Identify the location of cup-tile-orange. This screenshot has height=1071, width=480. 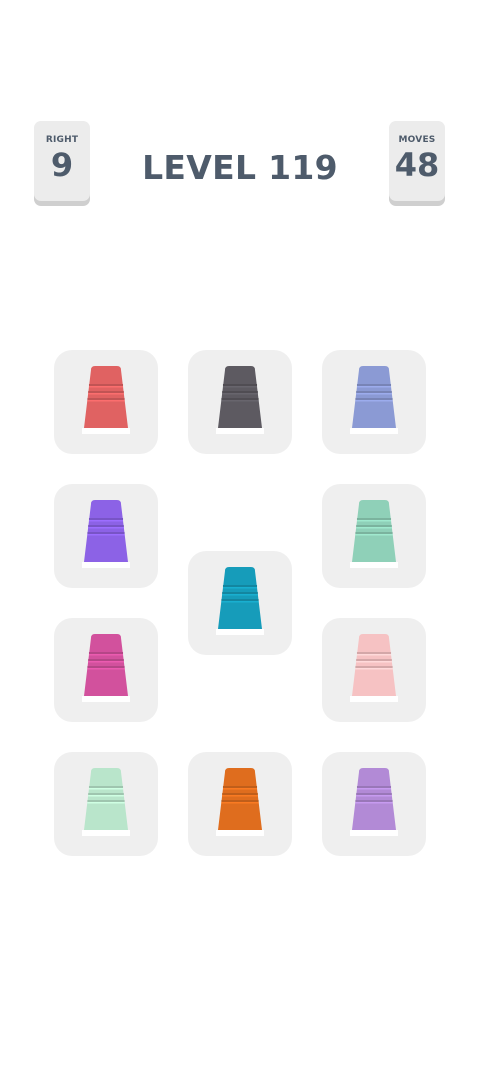
(240, 804).